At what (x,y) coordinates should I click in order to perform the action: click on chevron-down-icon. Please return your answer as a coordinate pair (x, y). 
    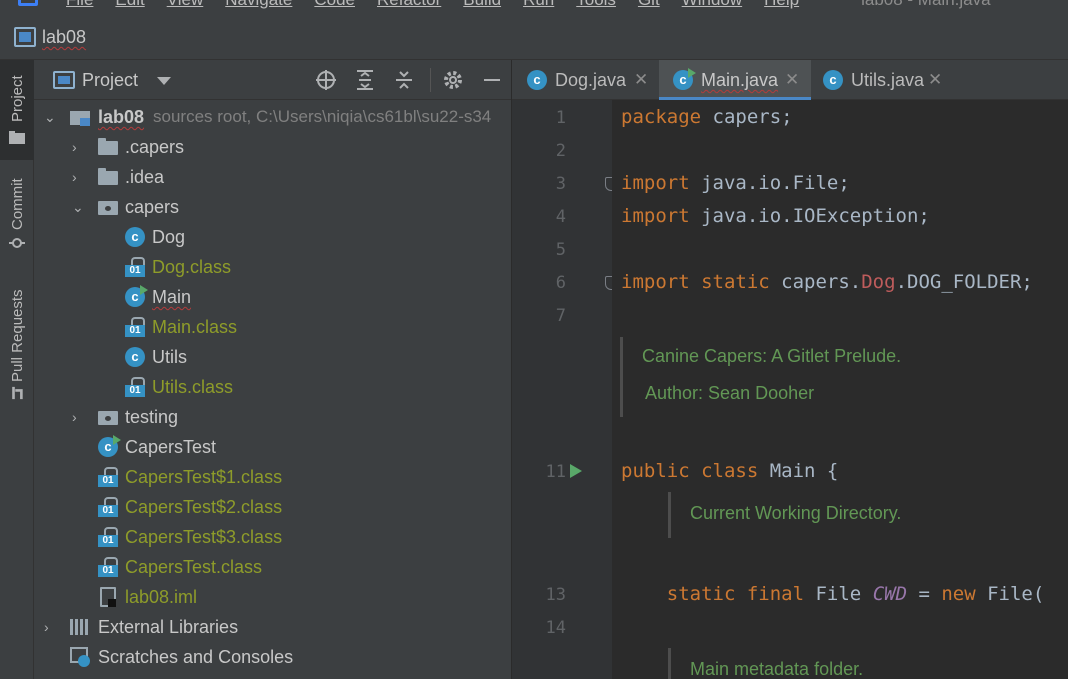
    Looking at the image, I should click on (164, 81).